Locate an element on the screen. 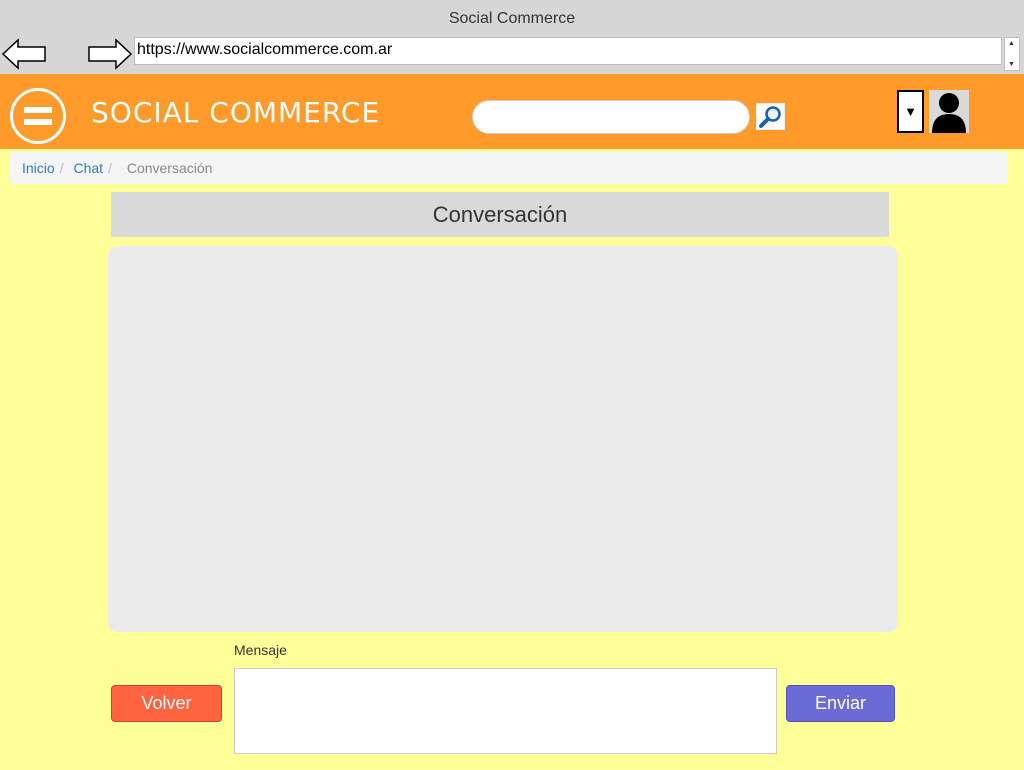 Image resolution: width=1024 pixels, height=770 pixels. window-title: Social Commerce is located at coordinates (512, 18).